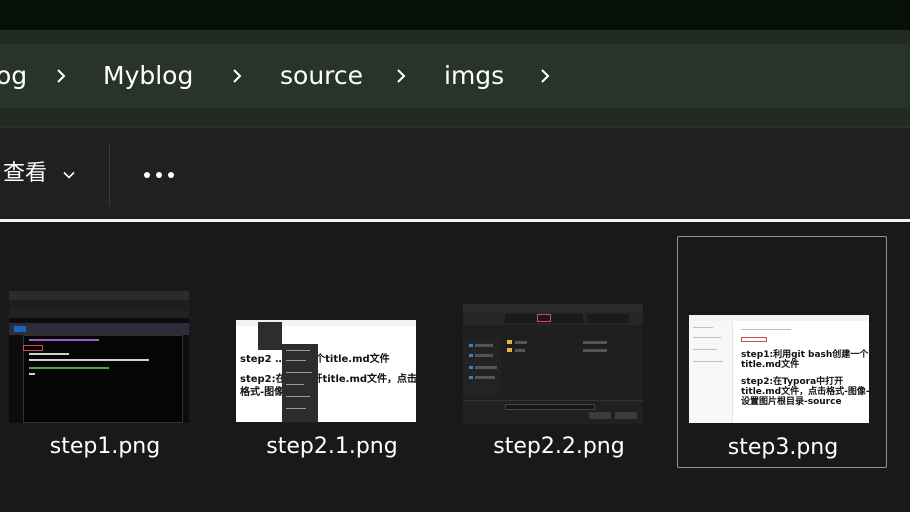  What do you see at coordinates (262, 392) in the screenshot?
I see `thumbnail-text: 格式-图像` at bounding box center [262, 392].